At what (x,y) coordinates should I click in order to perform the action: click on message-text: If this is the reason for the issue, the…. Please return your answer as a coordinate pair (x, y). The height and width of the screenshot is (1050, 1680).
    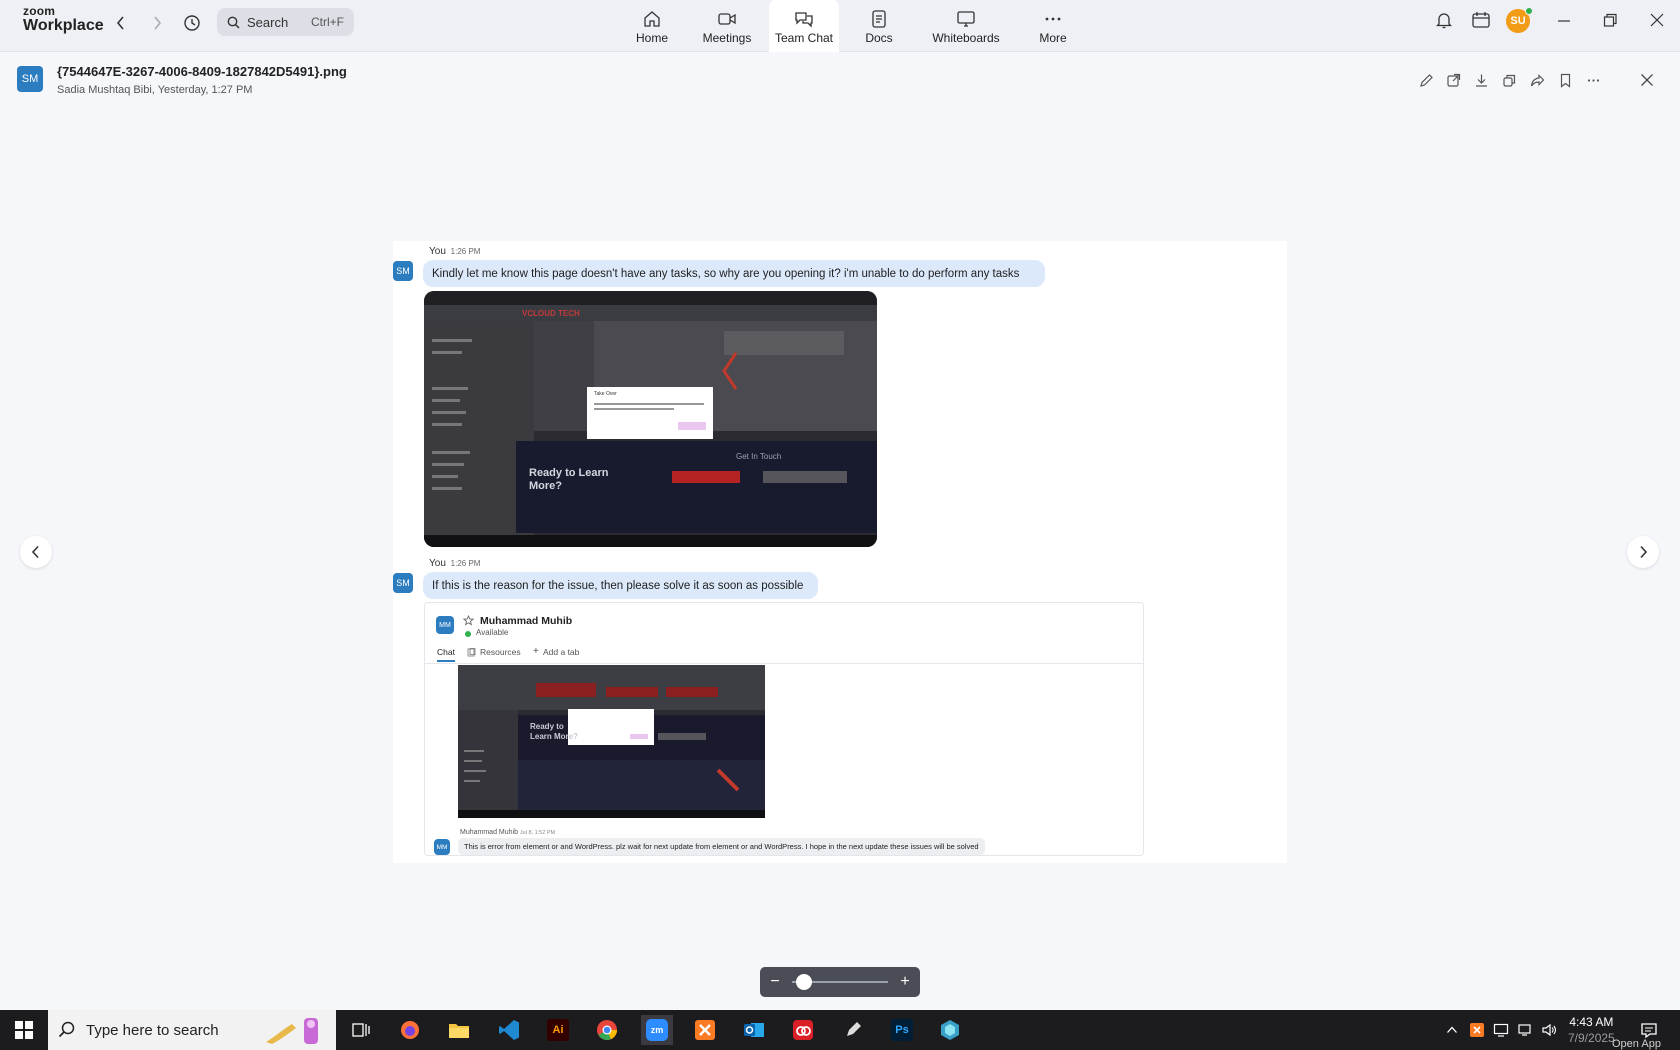
    Looking at the image, I should click on (618, 585).